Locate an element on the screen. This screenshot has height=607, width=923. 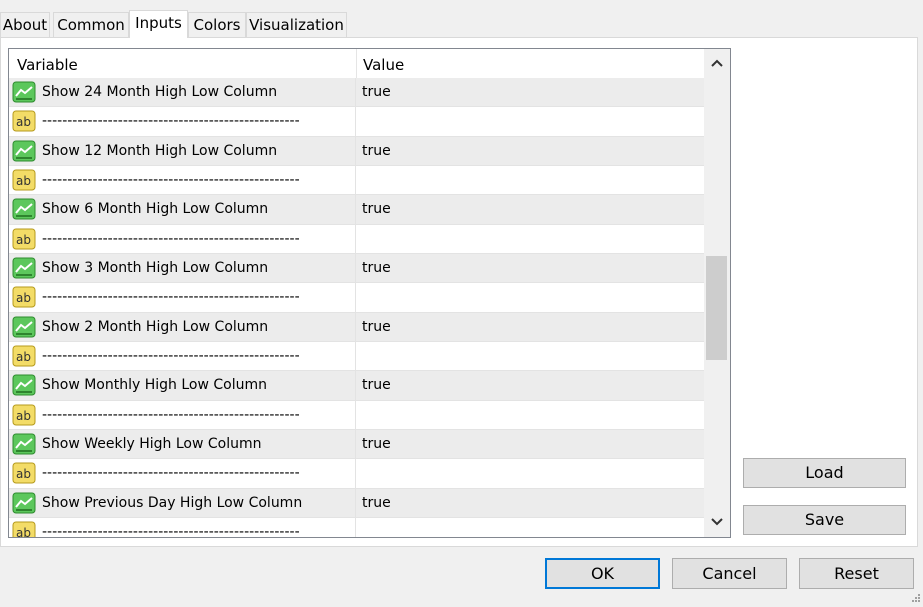
variable-cell: Show 24 Month High Low Column is located at coordinates (182, 92).